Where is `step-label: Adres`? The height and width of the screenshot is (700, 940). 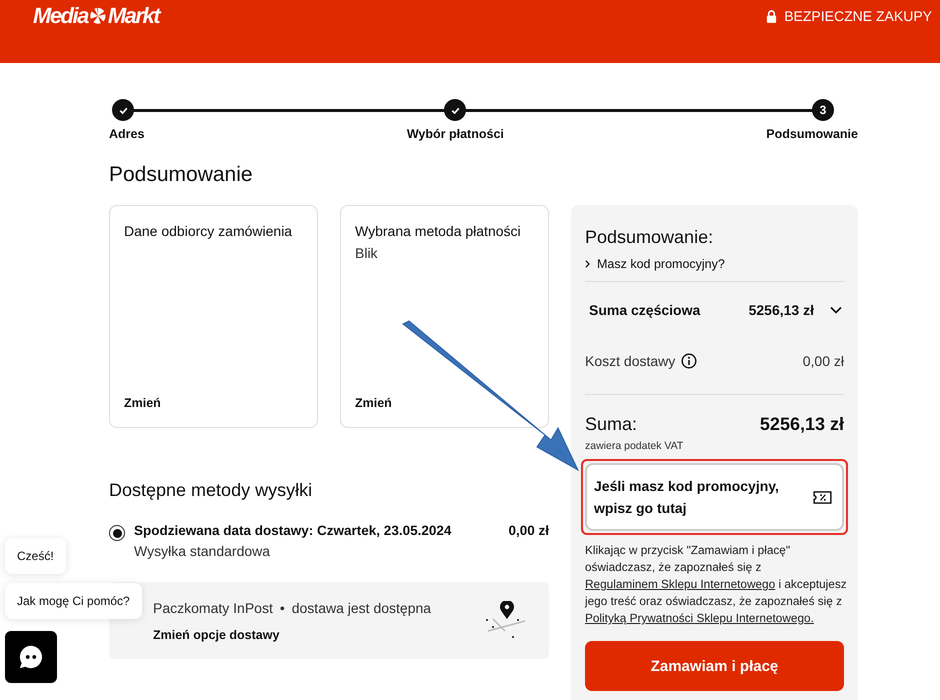
step-label: Adres is located at coordinates (126, 134).